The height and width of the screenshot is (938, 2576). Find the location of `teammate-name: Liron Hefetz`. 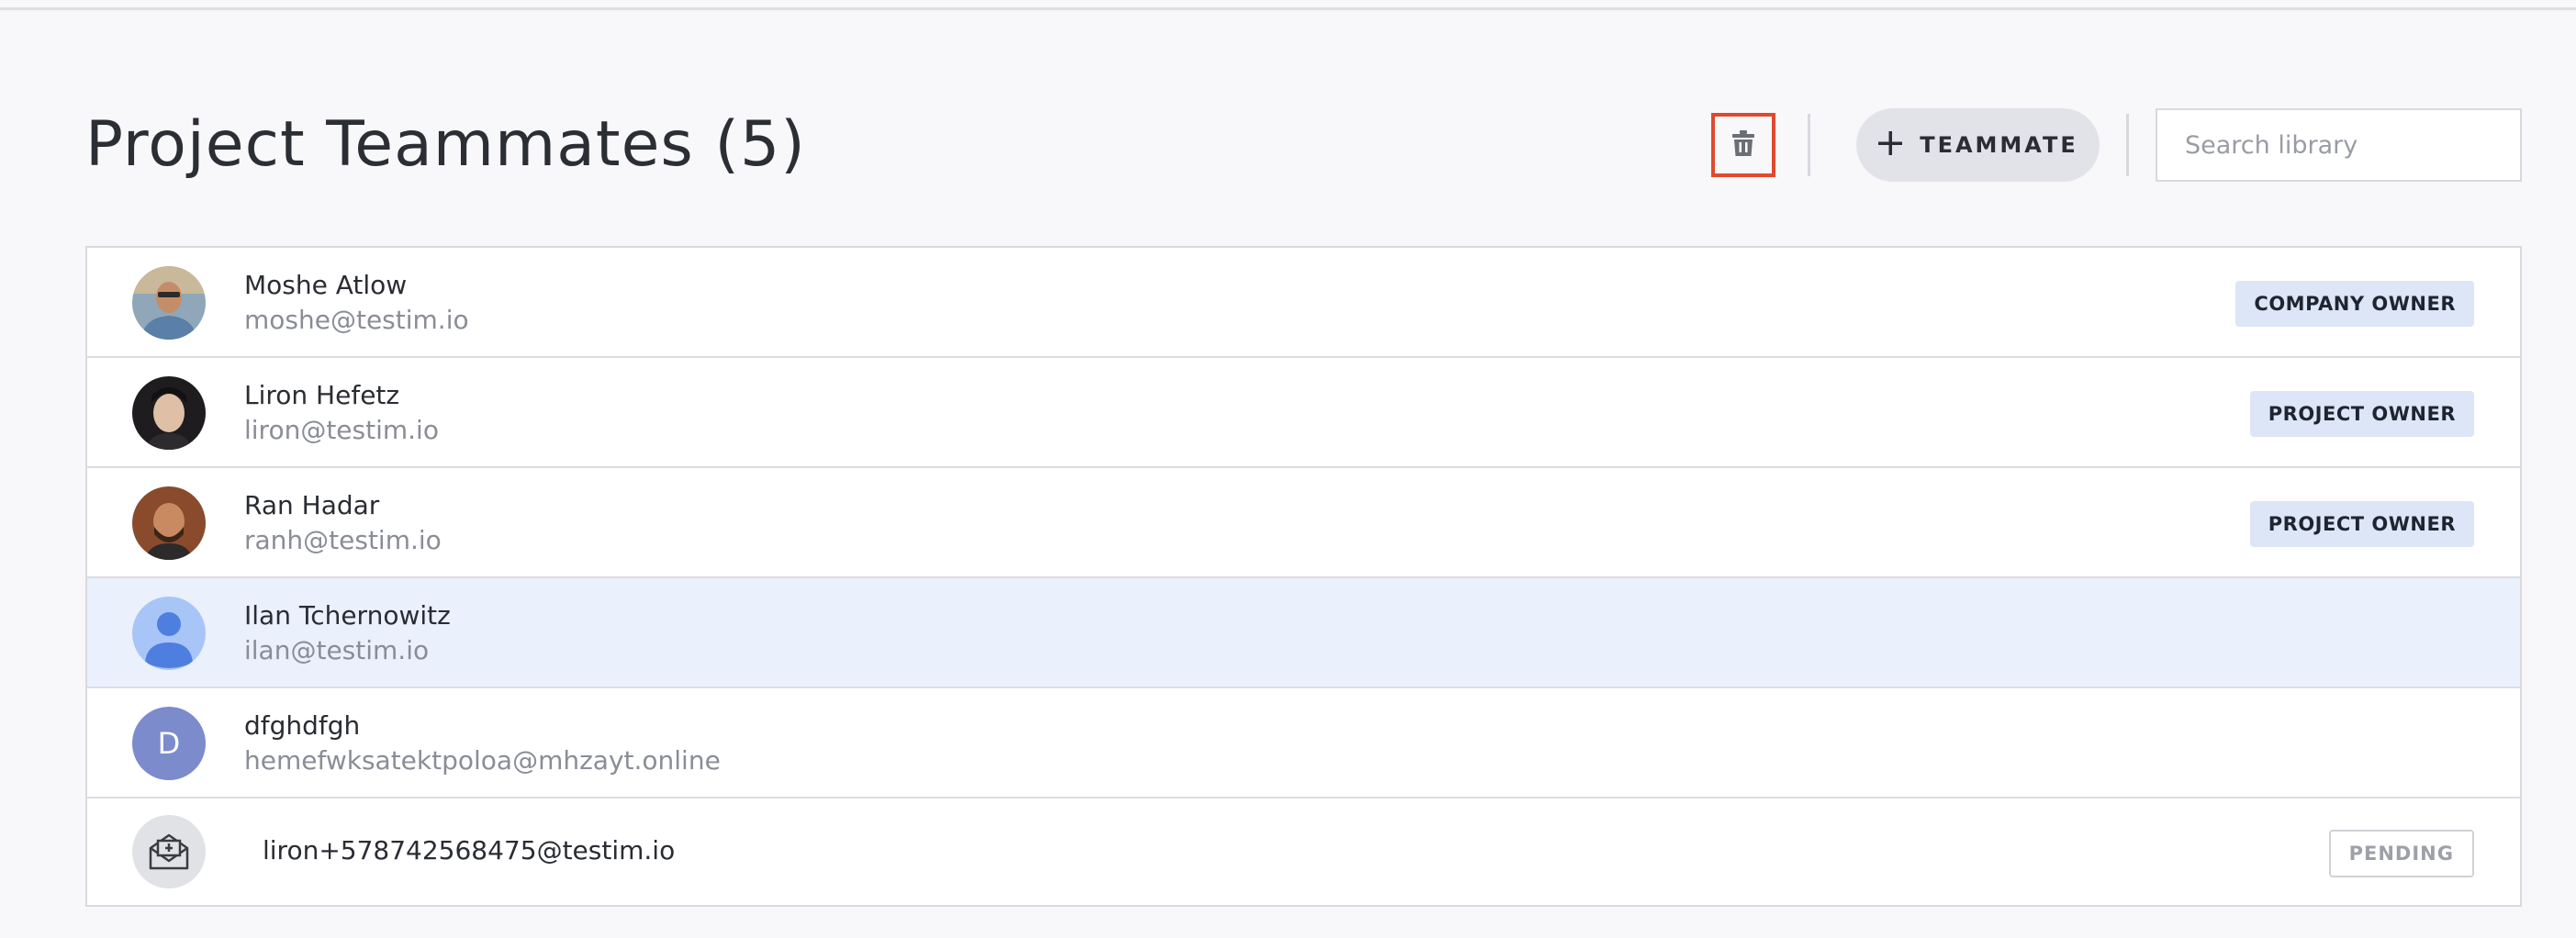

teammate-name: Liron Hefetz is located at coordinates (322, 395).